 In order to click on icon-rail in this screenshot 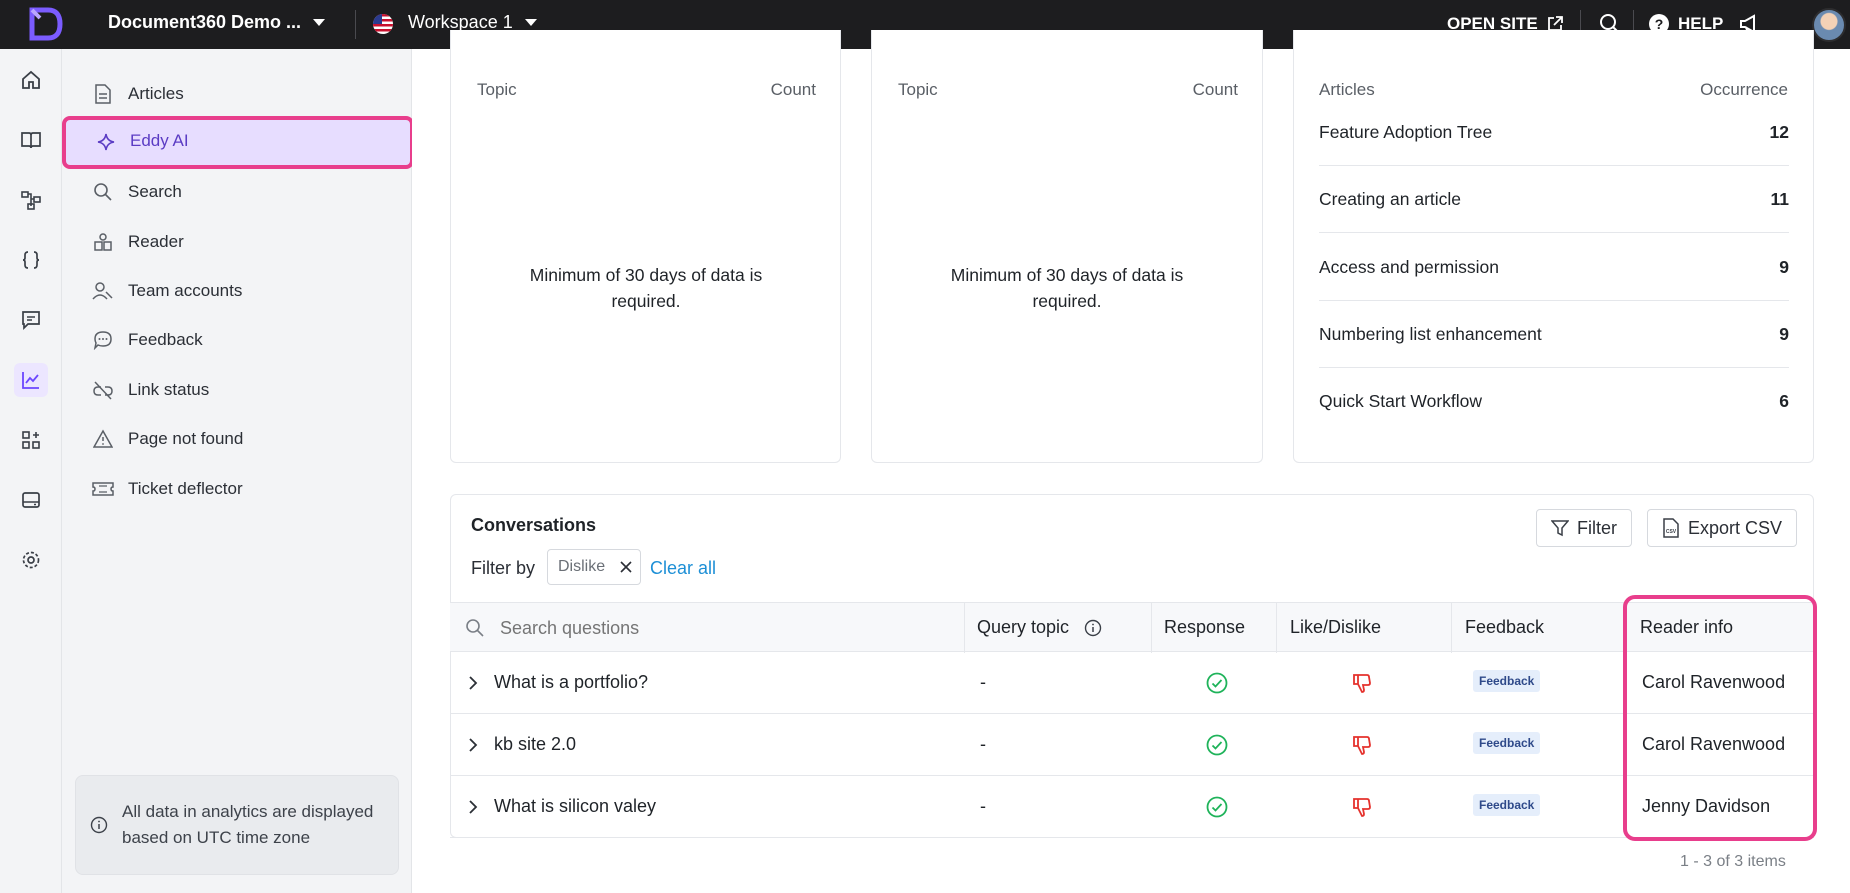, I will do `click(31, 471)`.